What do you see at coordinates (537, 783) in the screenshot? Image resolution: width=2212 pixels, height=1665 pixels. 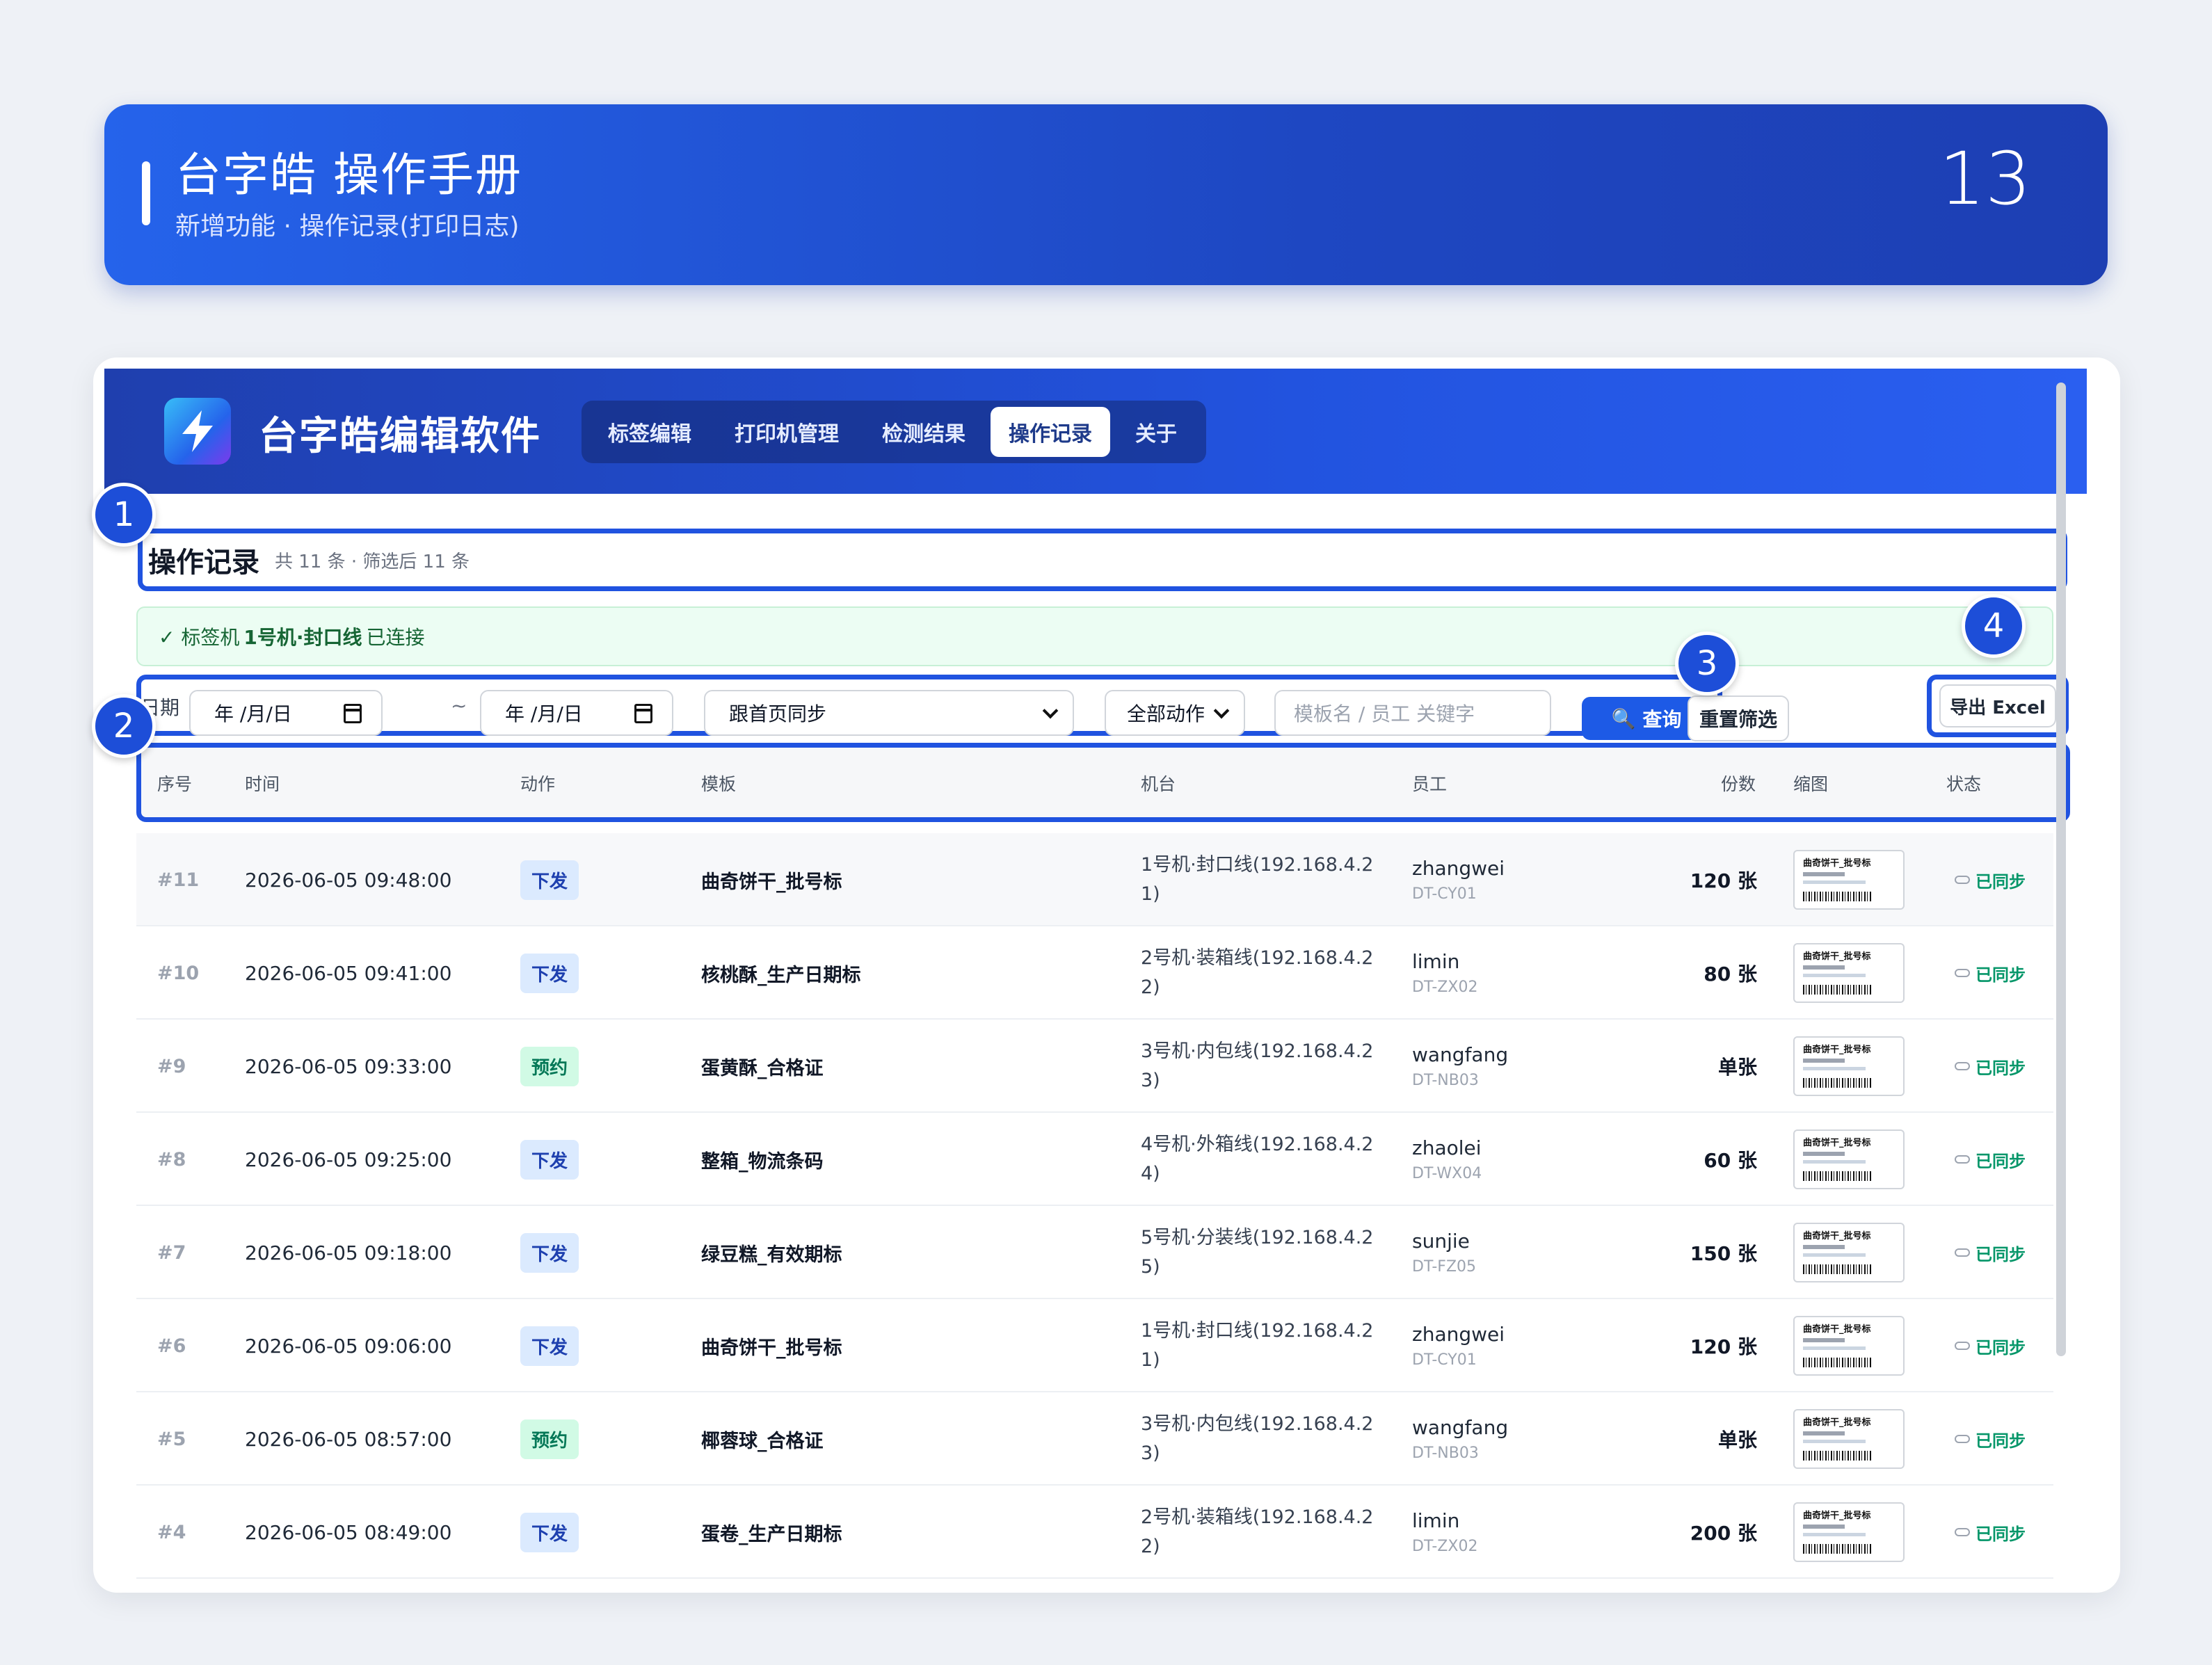 I see `col-action: 动作` at bounding box center [537, 783].